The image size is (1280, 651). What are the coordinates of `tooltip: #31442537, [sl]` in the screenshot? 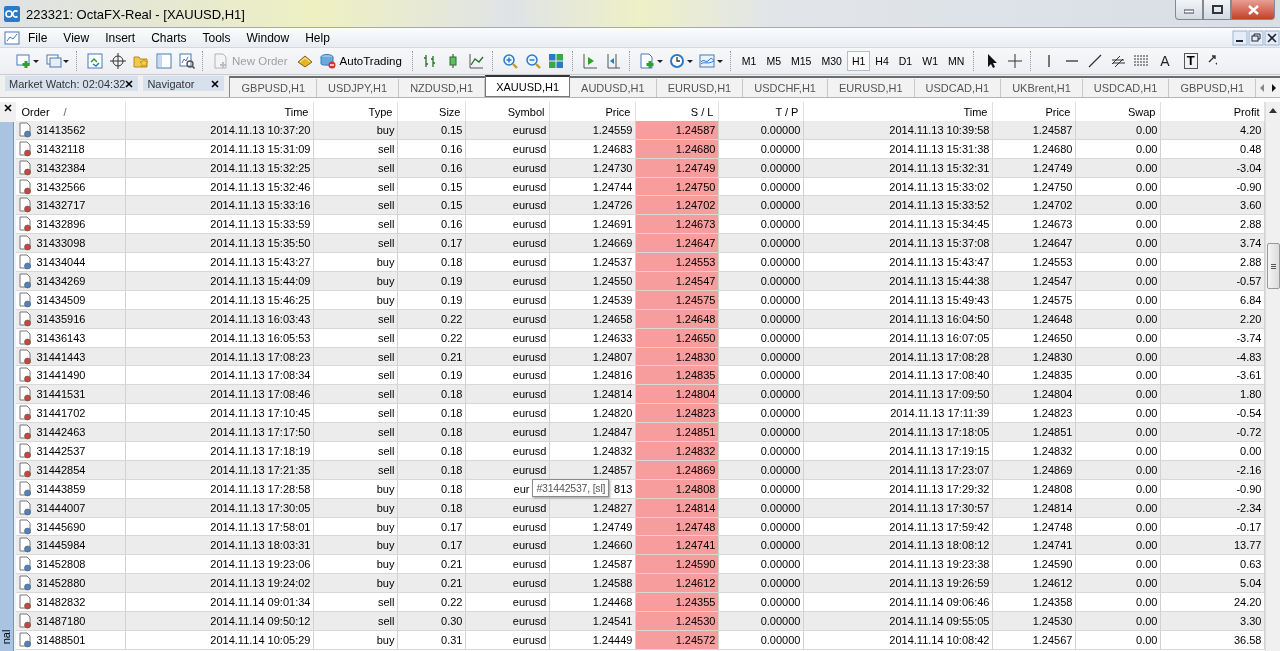 It's located at (571, 488).